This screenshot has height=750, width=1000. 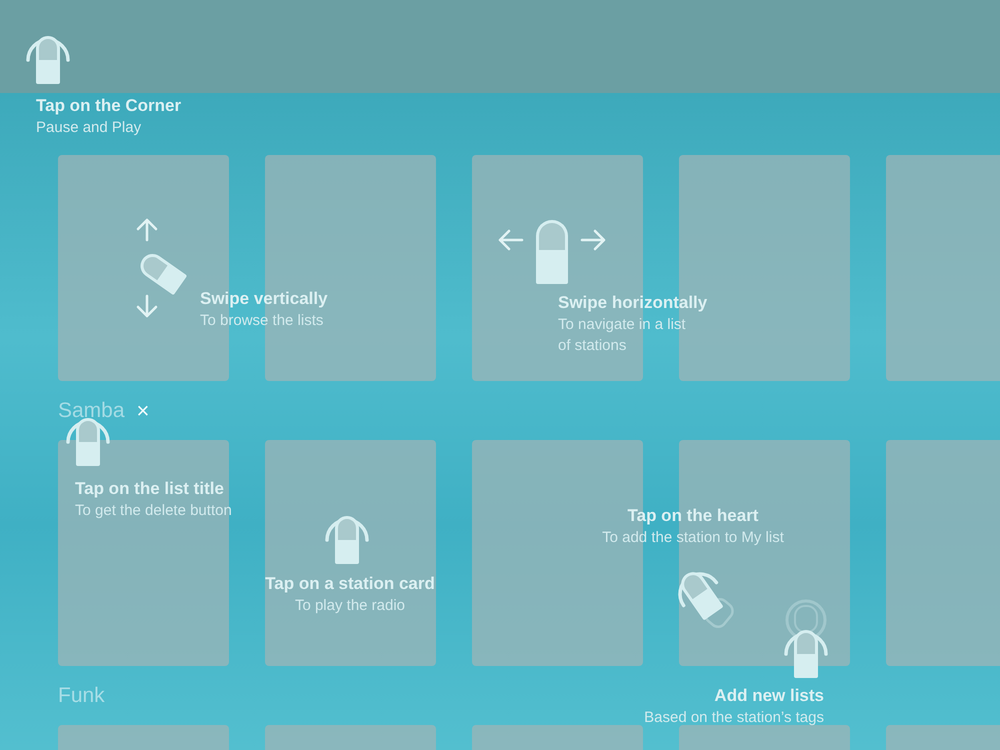 What do you see at coordinates (81, 696) in the screenshot?
I see `list-title: Funk` at bounding box center [81, 696].